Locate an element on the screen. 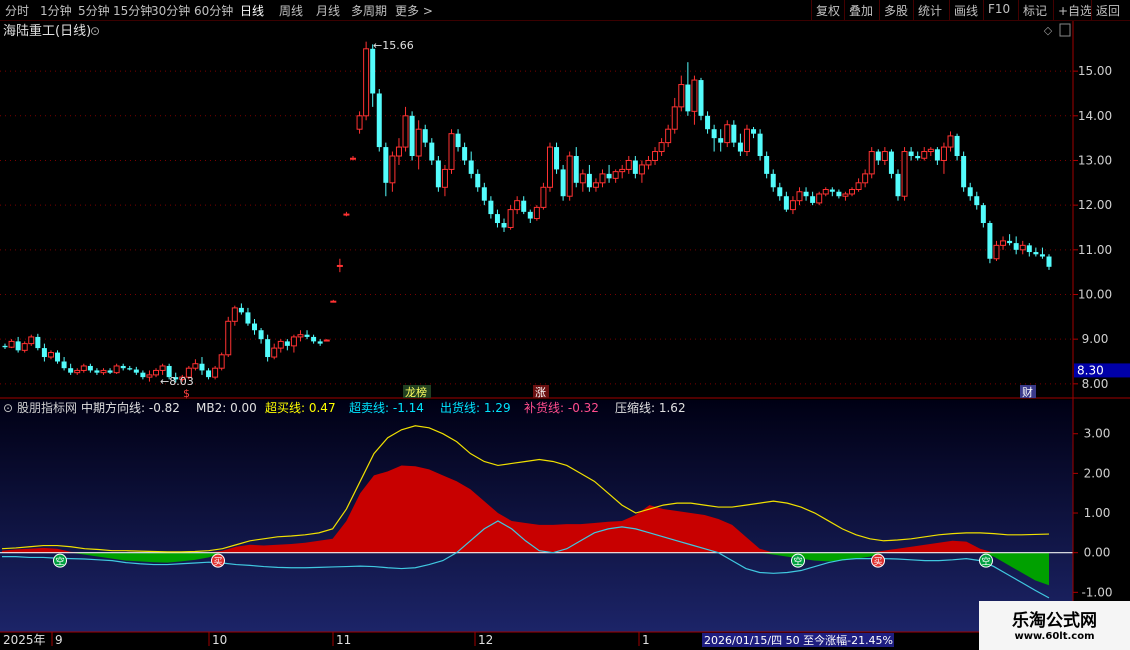  high-price-label: ←15.66 is located at coordinates (393, 45).